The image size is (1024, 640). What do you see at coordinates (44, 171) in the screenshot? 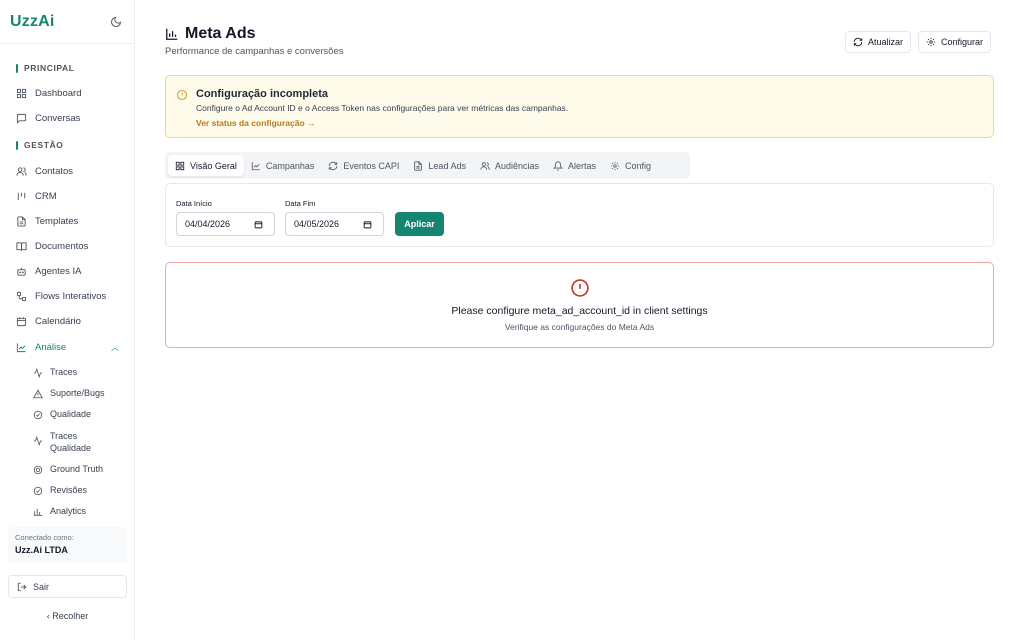
I see `sidebar-item-contatos: Contatos` at bounding box center [44, 171].